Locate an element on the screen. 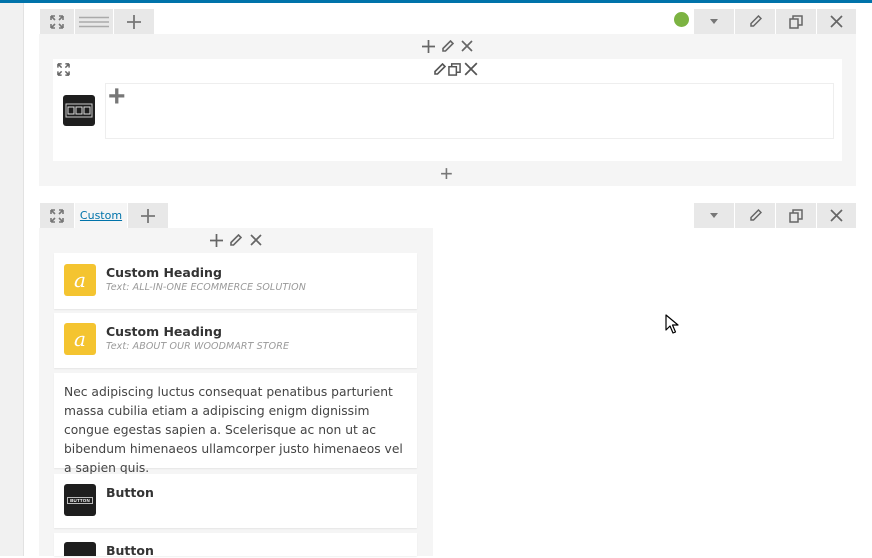 This screenshot has height=558, width=872. row-2-clone-button is located at coordinates (796, 215).